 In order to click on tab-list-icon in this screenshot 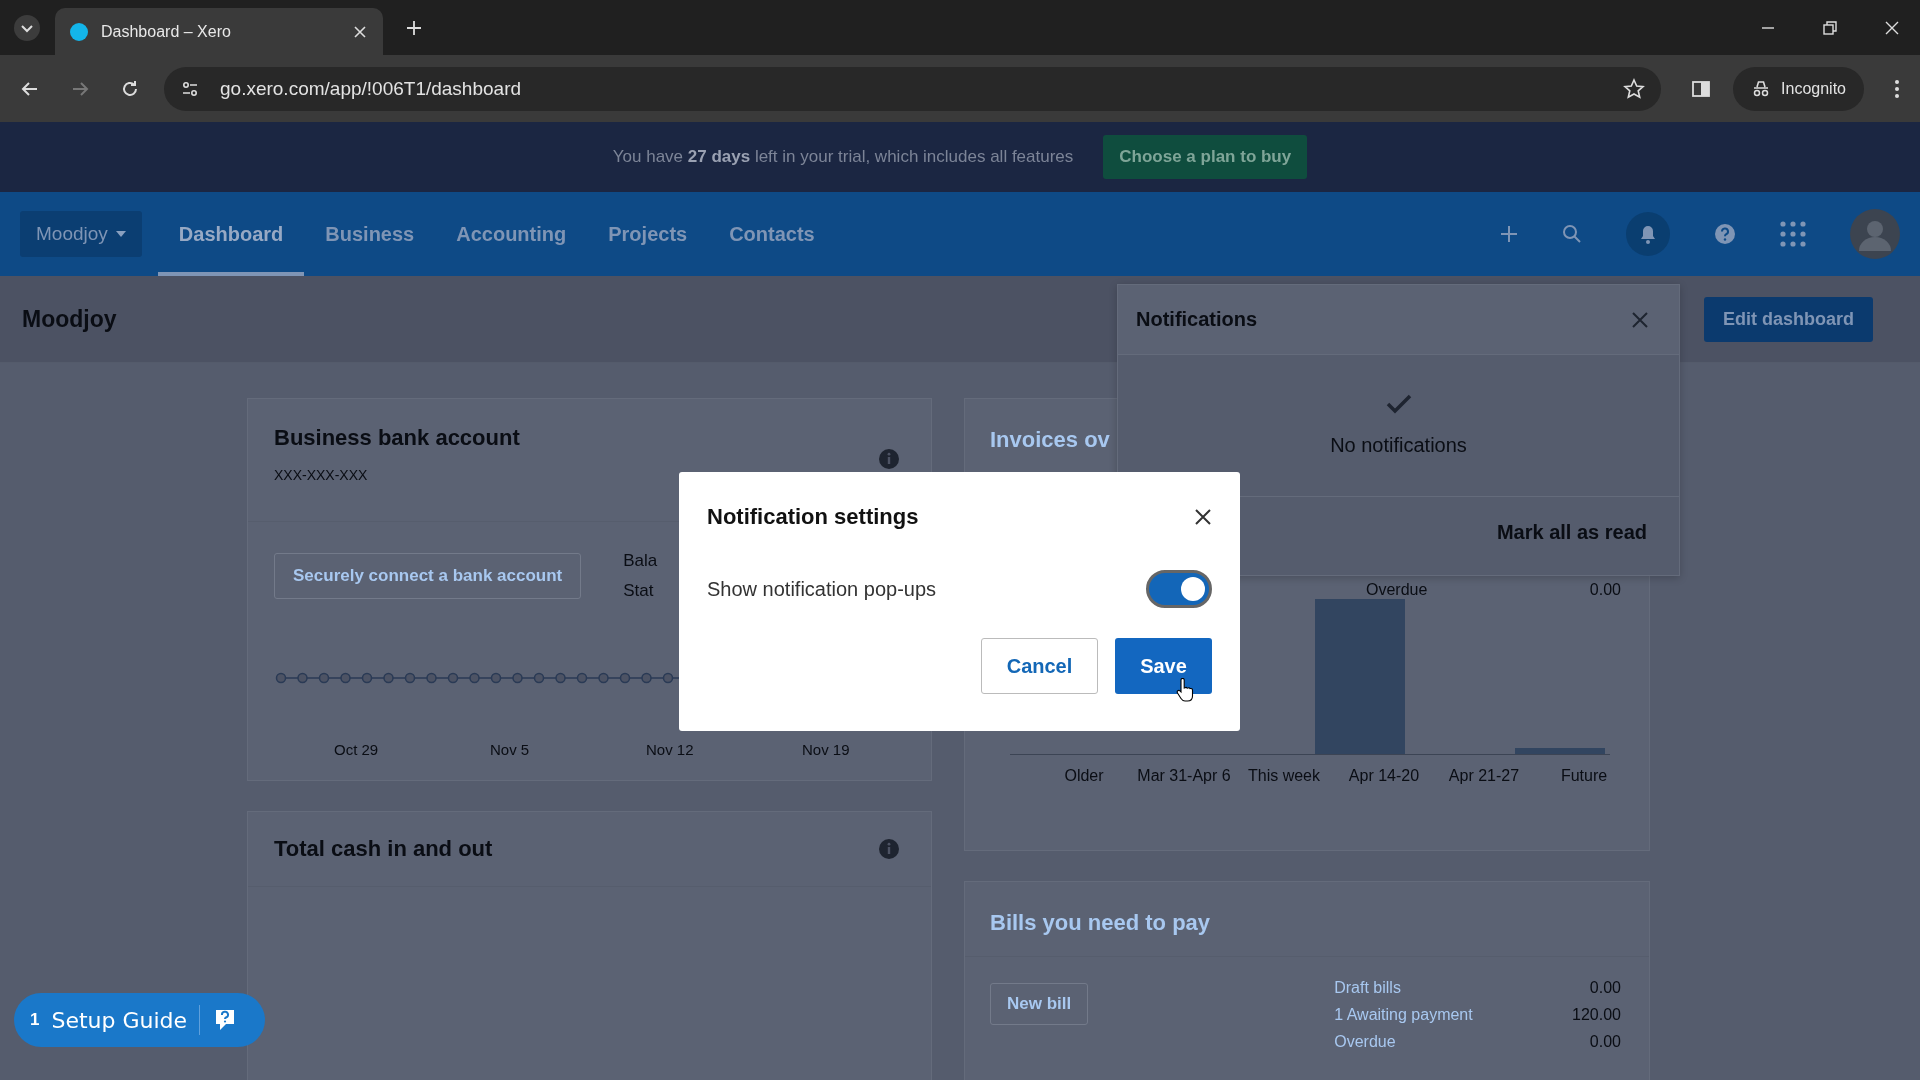, I will do `click(27, 27)`.